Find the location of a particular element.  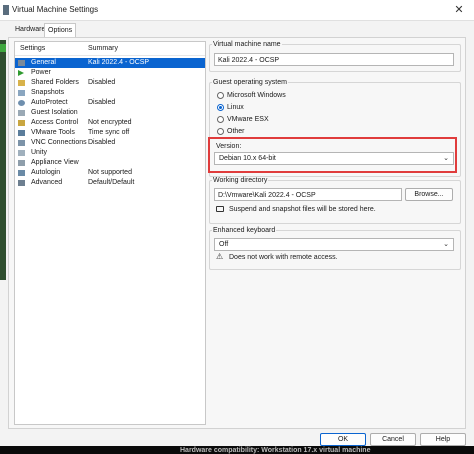

background-window-strip is located at coordinates (3, 160).